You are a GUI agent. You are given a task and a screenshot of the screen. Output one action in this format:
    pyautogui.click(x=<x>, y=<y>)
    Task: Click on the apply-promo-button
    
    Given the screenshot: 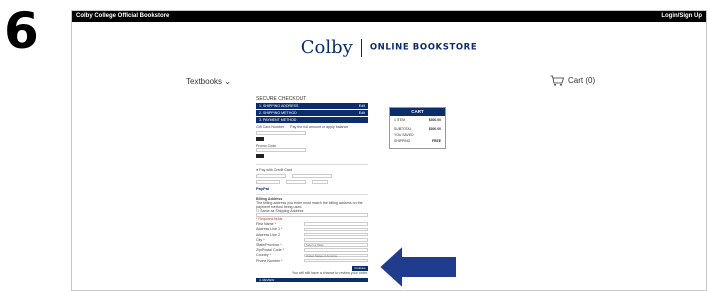 What is the action you would take?
    pyautogui.click(x=260, y=156)
    